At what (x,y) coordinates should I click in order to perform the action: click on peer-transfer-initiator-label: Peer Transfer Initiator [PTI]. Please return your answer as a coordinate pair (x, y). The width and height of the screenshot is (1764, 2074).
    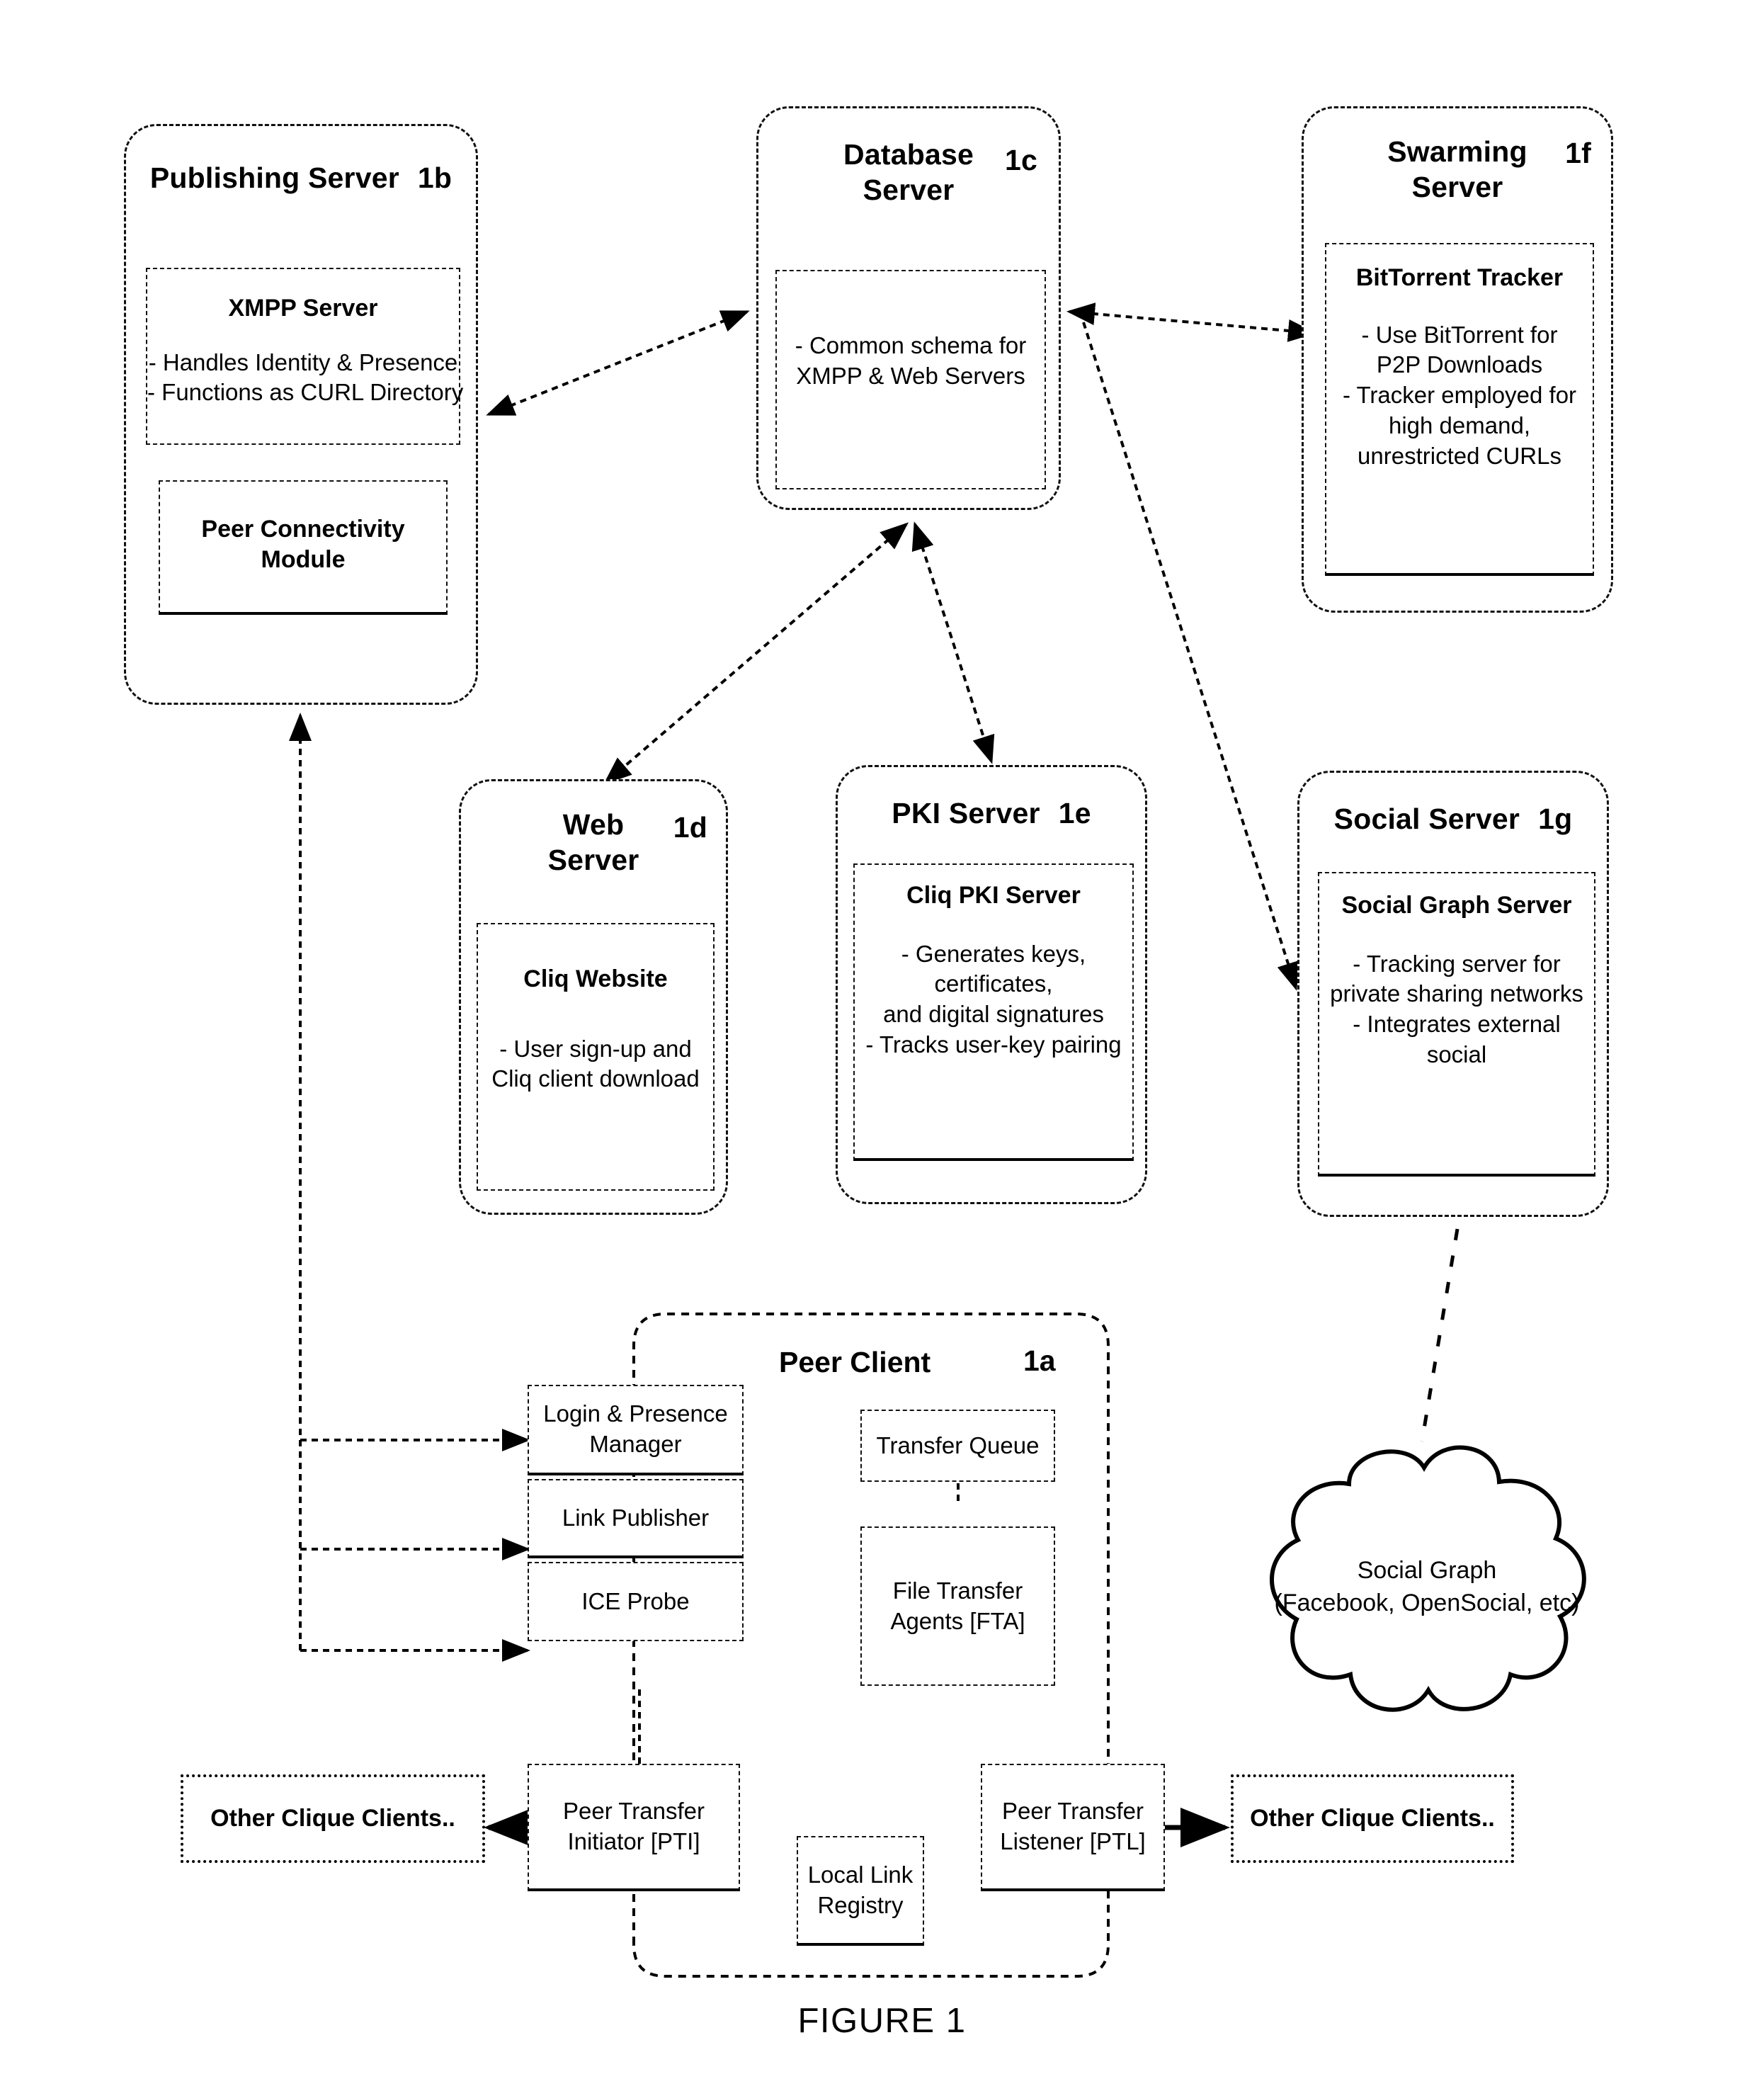
    Looking at the image, I should click on (634, 1827).